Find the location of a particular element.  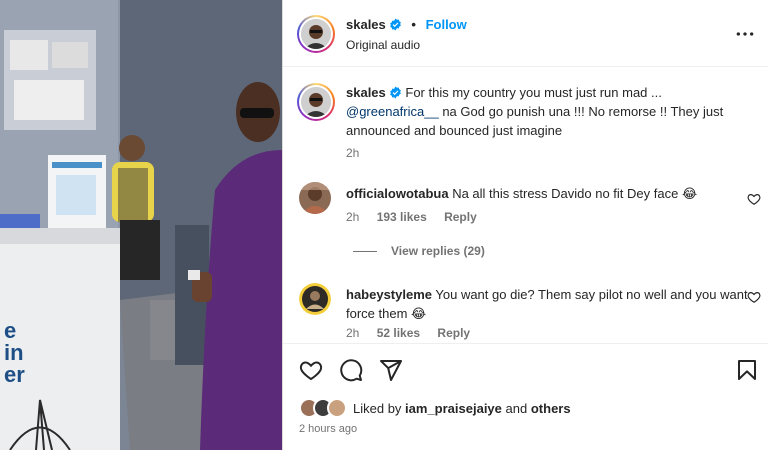

liked-by-joiner: and is located at coordinates (516, 408).